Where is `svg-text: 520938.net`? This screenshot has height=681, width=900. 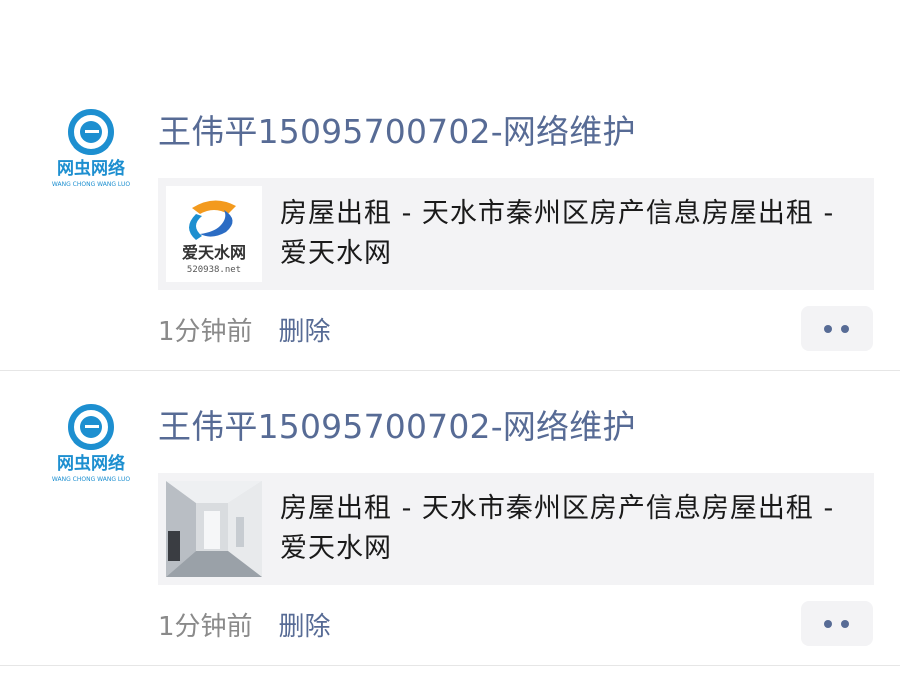 svg-text: 520938.net is located at coordinates (214, 270).